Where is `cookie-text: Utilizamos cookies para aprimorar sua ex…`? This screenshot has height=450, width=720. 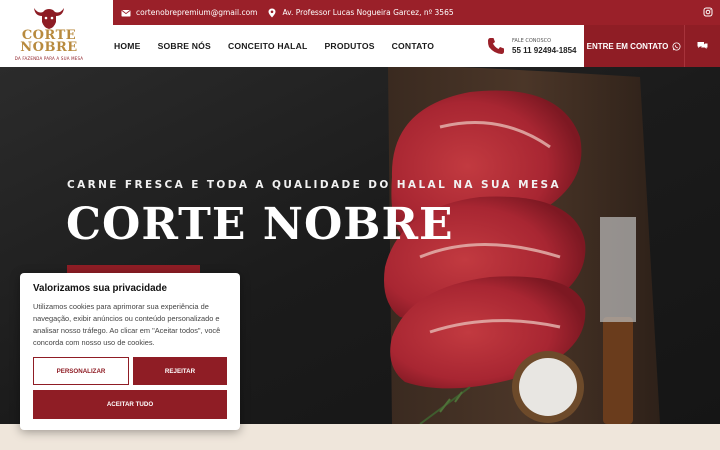
cookie-text: Utilizamos cookies para aprimorar sua ex… is located at coordinates (127, 324).